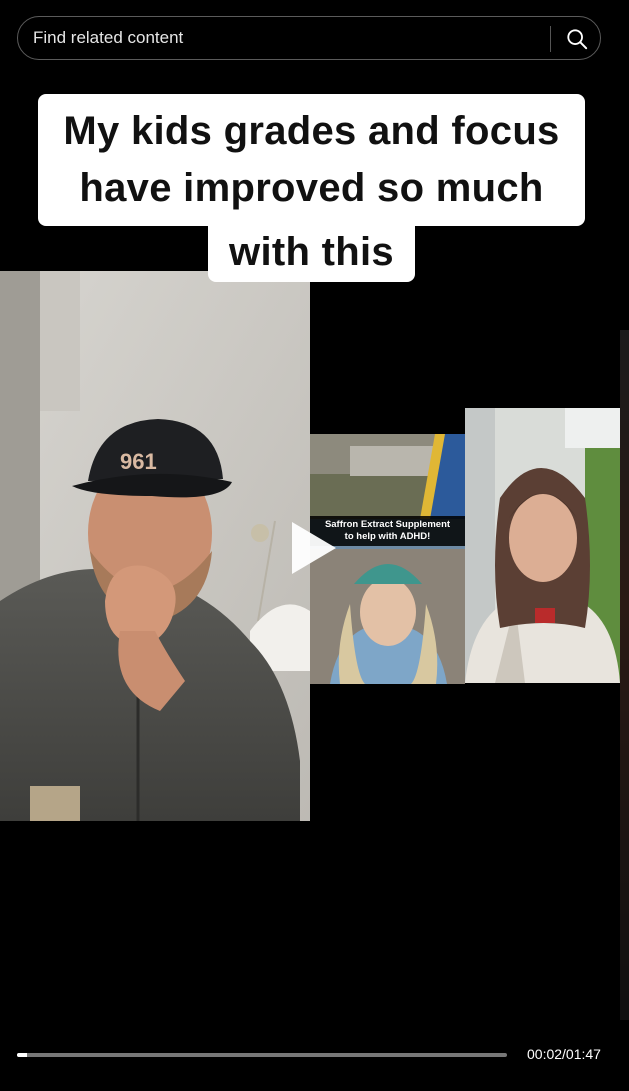 Image resolution: width=629 pixels, height=1091 pixels. Describe the element at coordinates (311, 131) in the screenshot. I see `caption-line-1: My kids grades and focus` at that location.